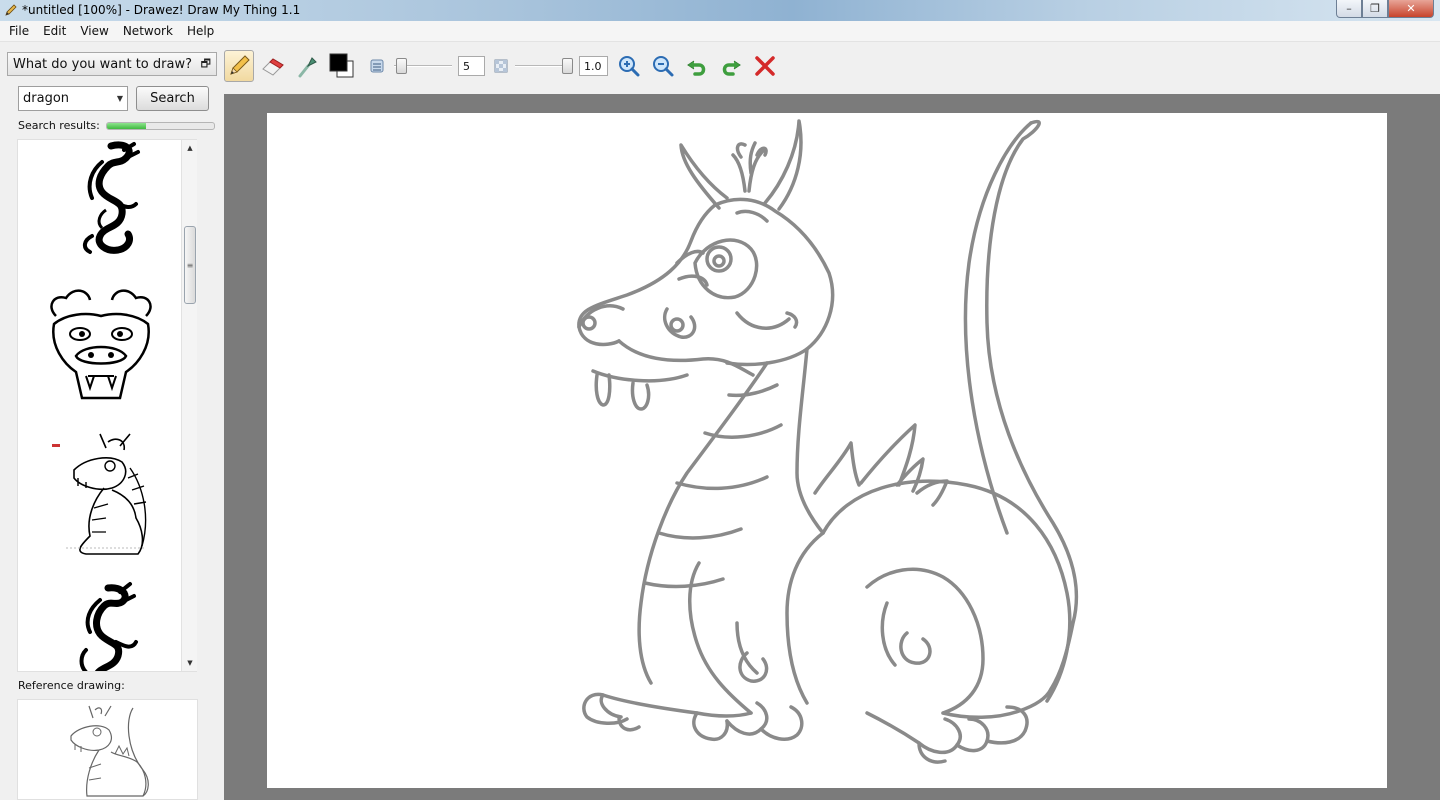 The width and height of the screenshot is (1440, 800). I want to click on chevron-down-icon: ▼, so click(120, 98).